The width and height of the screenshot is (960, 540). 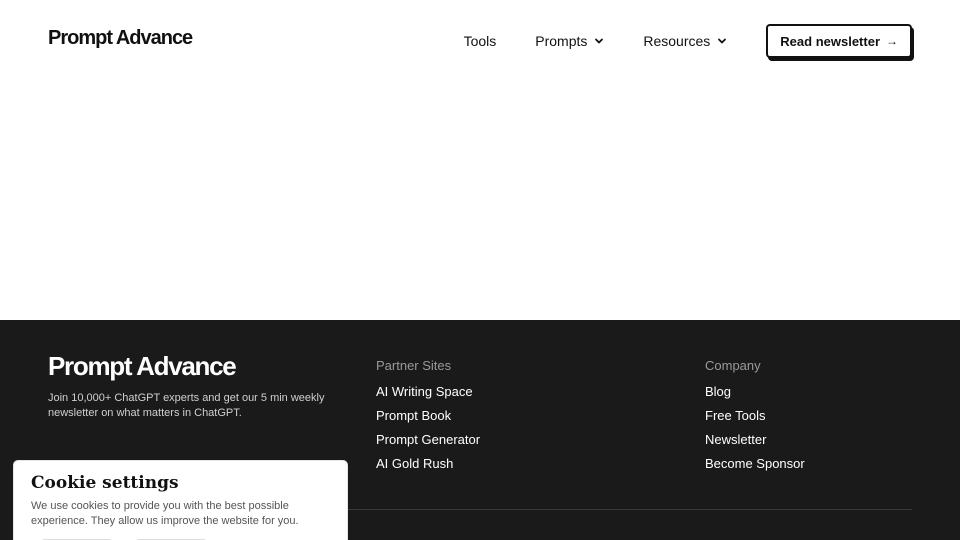 What do you see at coordinates (733, 365) in the screenshot?
I see `company-heading: Company` at bounding box center [733, 365].